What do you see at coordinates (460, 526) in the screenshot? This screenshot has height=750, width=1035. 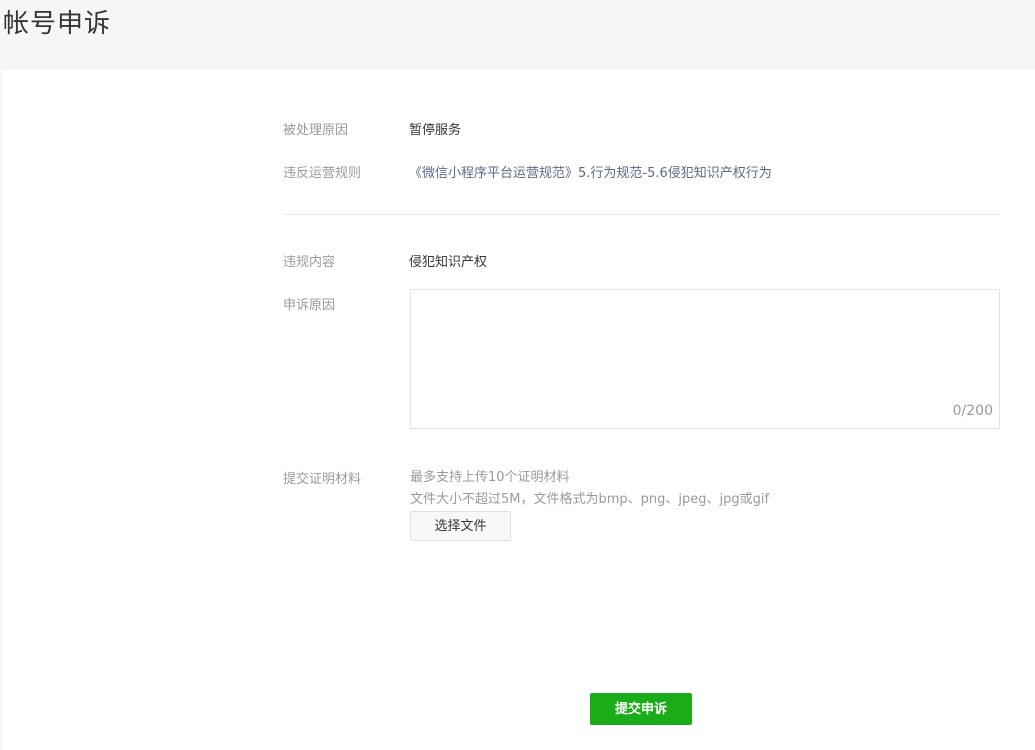 I see `choose-file-button: 选择文件` at bounding box center [460, 526].